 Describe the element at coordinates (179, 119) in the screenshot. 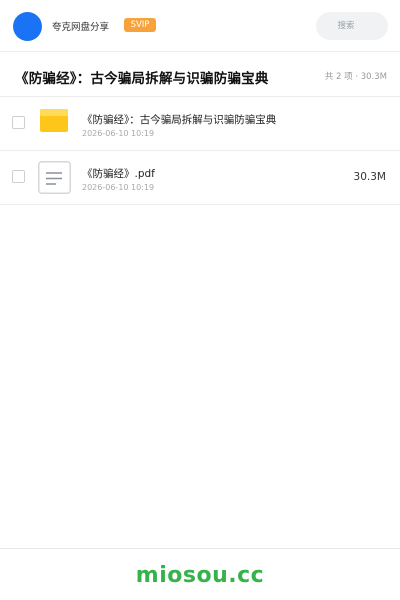

I see `file-name: 《防骗经》：古今骗局拆解与识骗防骗宝典` at that location.